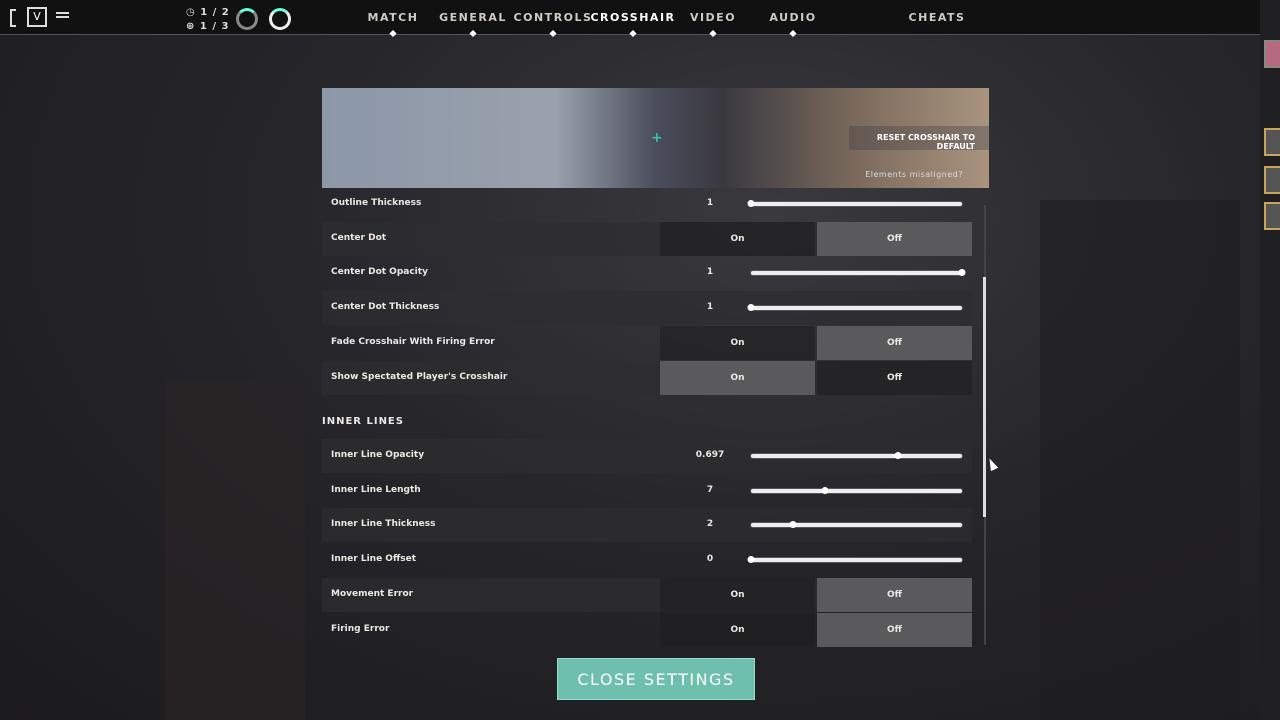 The width and height of the screenshot is (1280, 720). I want to click on setting-row-movement-error: Movement Error On Off, so click(647, 594).